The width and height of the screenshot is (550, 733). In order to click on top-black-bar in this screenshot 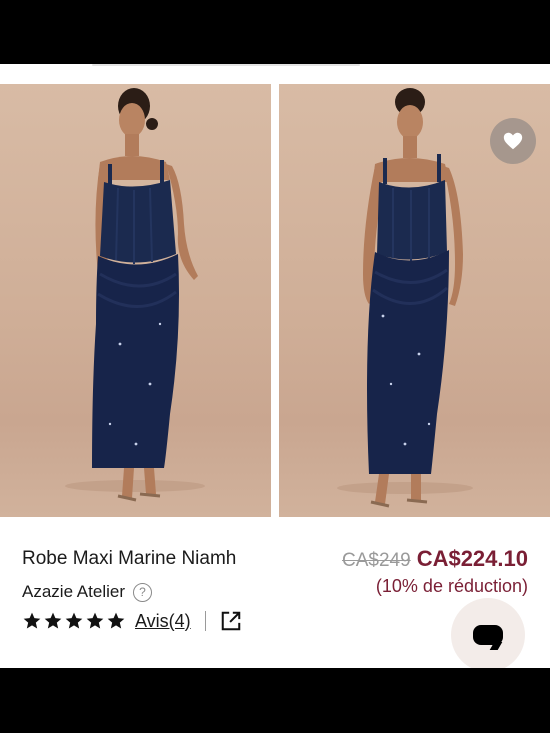, I will do `click(275, 32)`.